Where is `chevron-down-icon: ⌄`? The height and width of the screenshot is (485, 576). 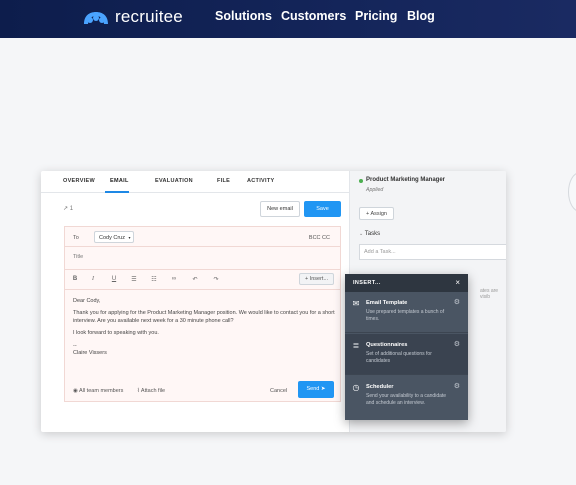
chevron-down-icon: ⌄ is located at coordinates (361, 234).